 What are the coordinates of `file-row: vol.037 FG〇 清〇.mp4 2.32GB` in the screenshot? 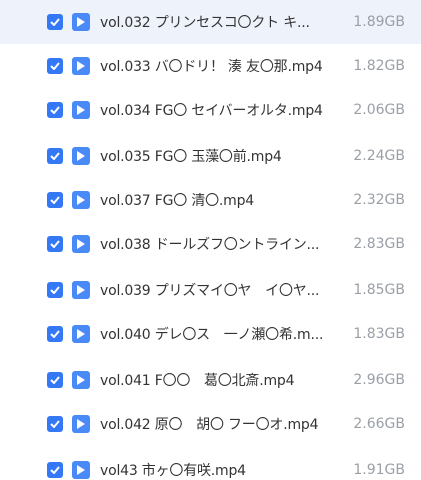 It's located at (210, 200).